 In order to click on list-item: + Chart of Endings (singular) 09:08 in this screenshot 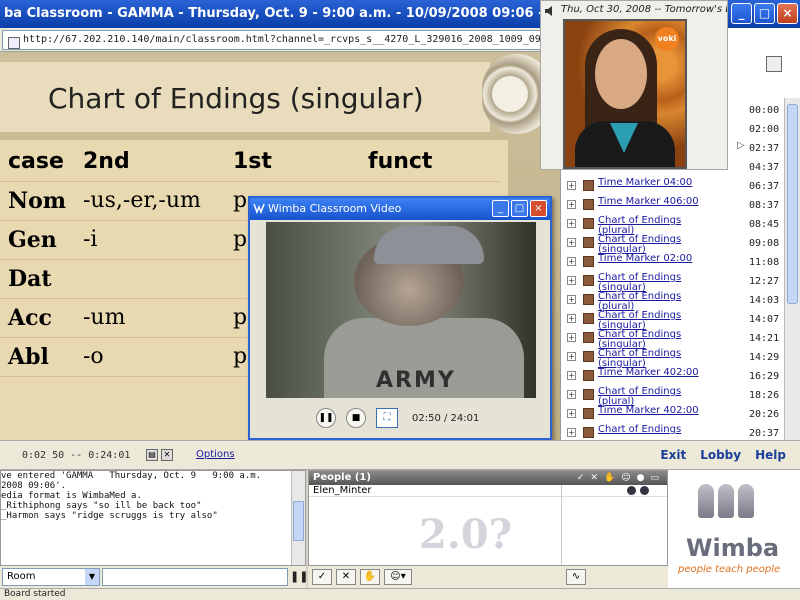, I will do `click(680, 245)`.